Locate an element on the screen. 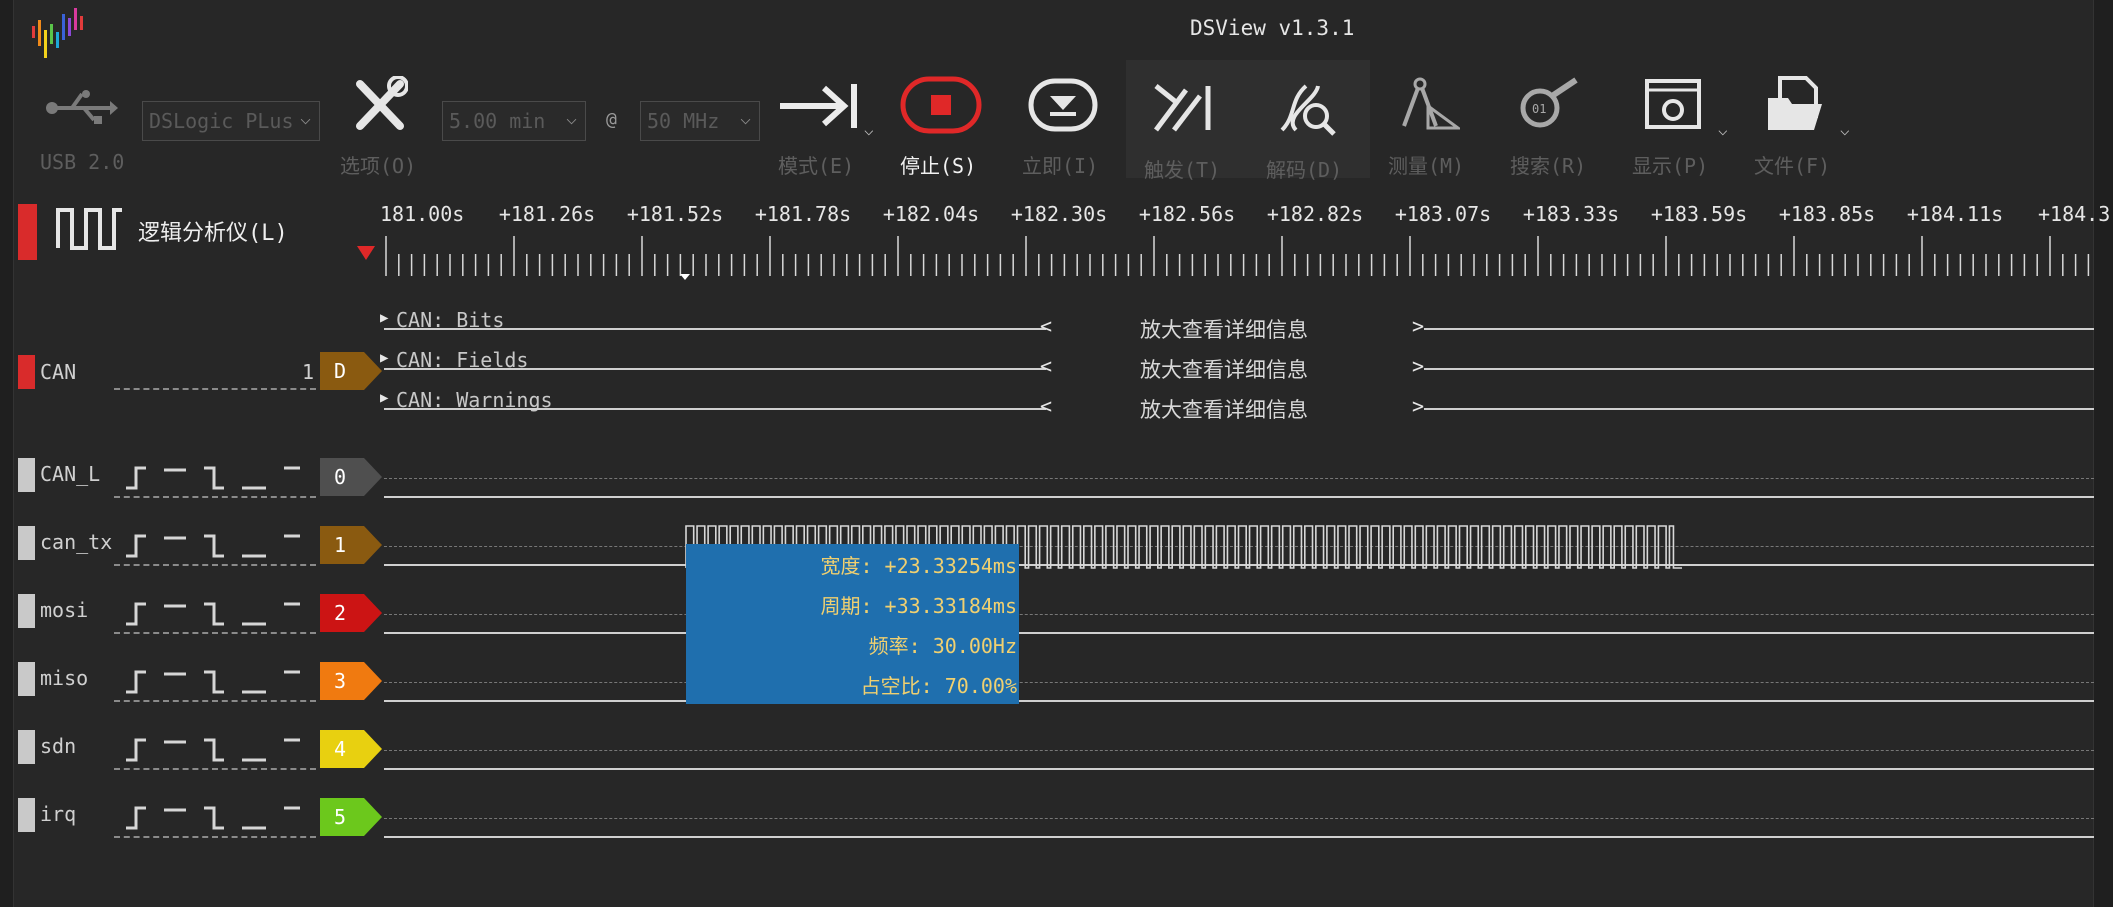  channel-tag: 1 is located at coordinates (351, 545).